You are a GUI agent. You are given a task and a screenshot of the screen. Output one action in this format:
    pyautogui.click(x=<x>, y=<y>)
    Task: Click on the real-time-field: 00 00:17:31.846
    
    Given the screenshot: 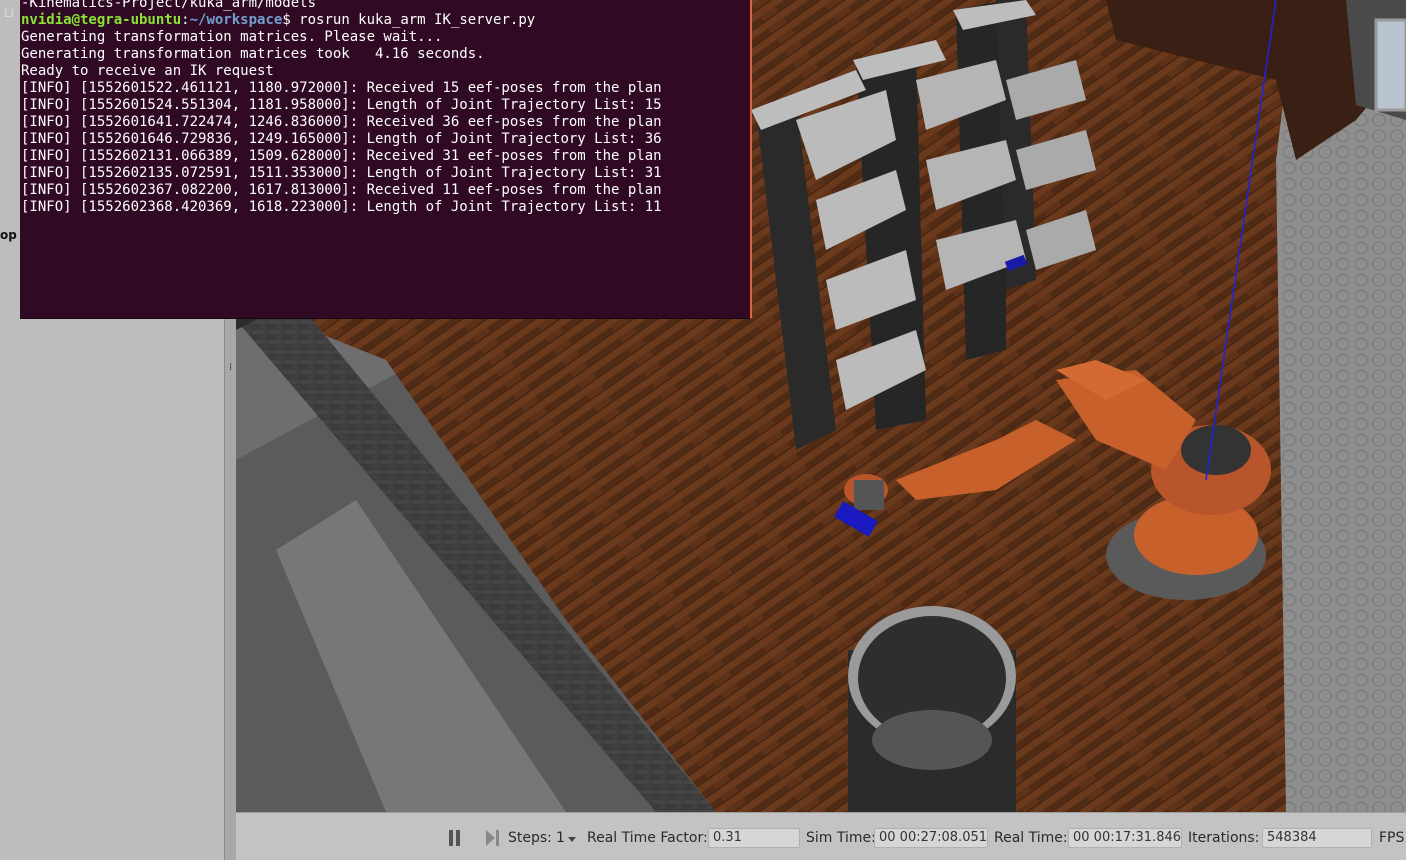 What is the action you would take?
    pyautogui.click(x=1125, y=838)
    